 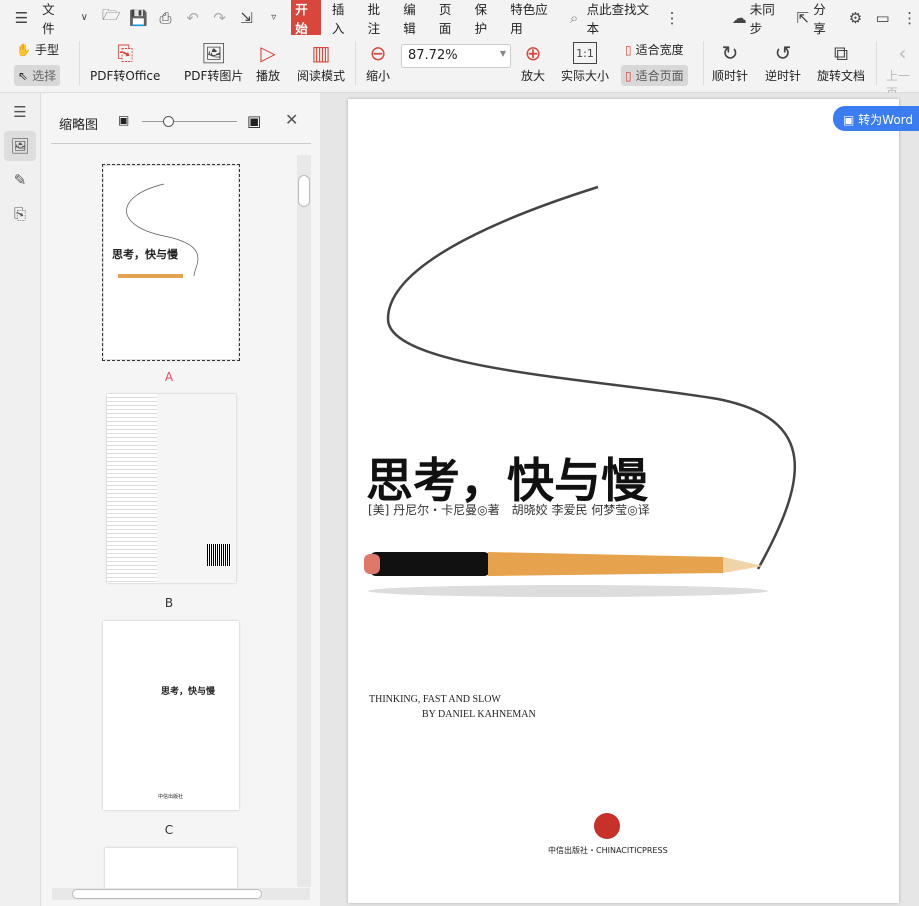 What do you see at coordinates (138, 18) in the screenshot?
I see `save-icon: 💾` at bounding box center [138, 18].